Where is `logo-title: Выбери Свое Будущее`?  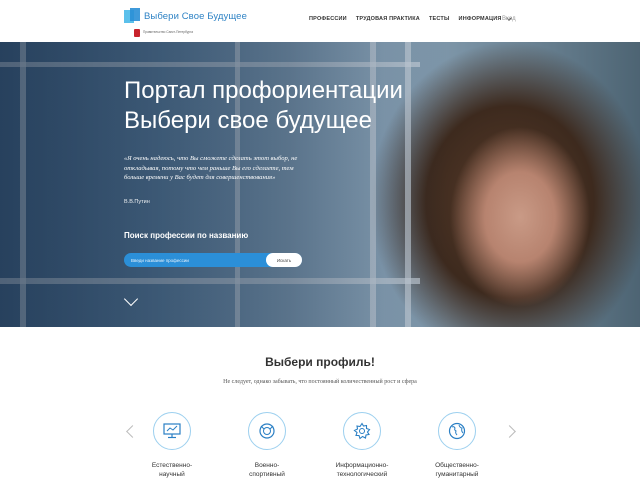
logo-title: Выбери Свое Будущее is located at coordinates (195, 16).